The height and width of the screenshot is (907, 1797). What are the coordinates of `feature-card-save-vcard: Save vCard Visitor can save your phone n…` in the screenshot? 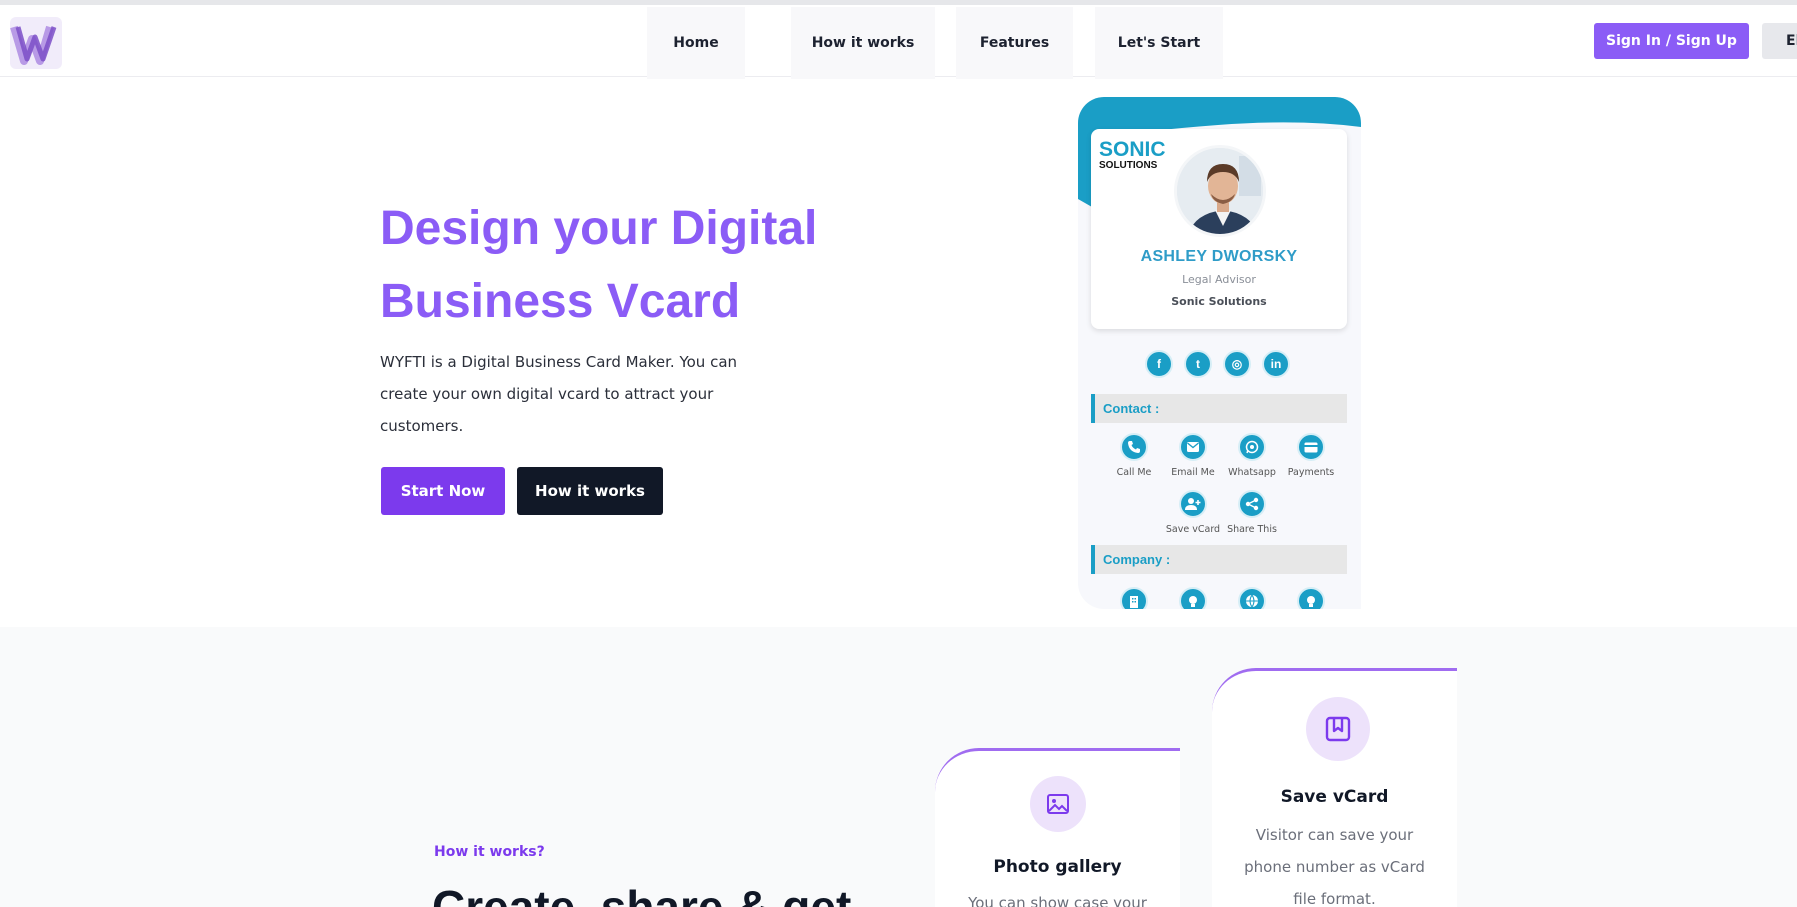 It's located at (1334, 787).